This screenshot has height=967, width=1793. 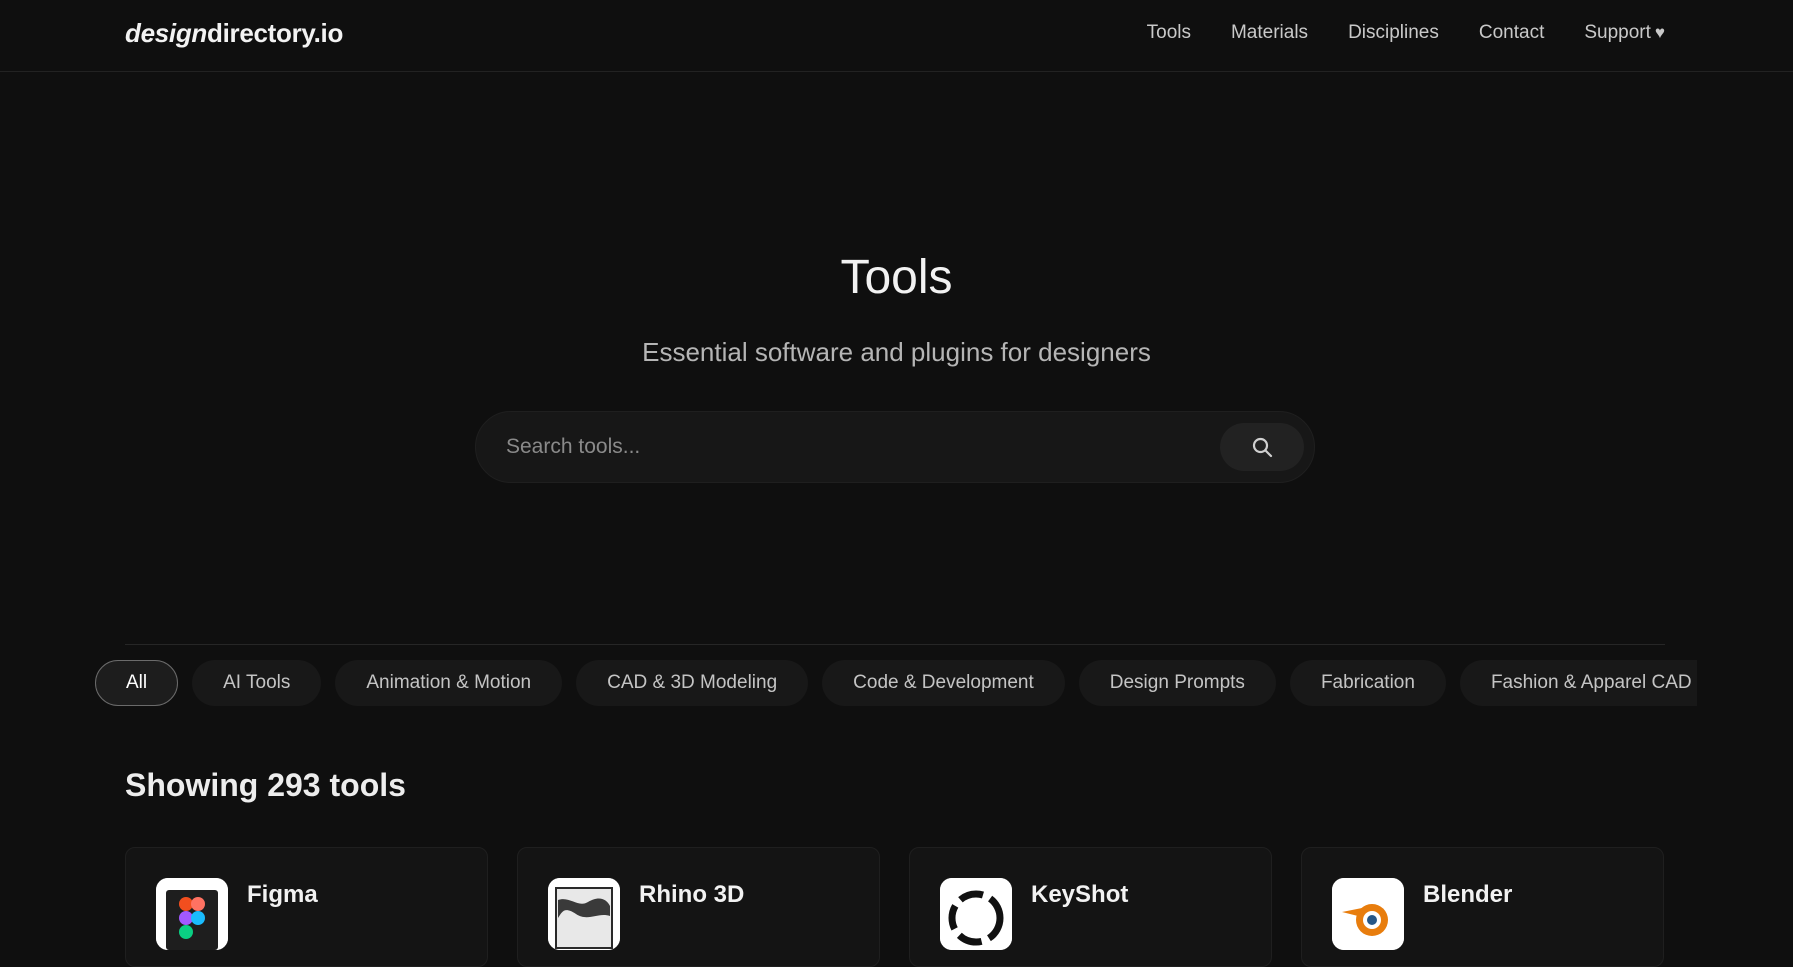 I want to click on nav-link-contact: Contact, so click(x=1511, y=33).